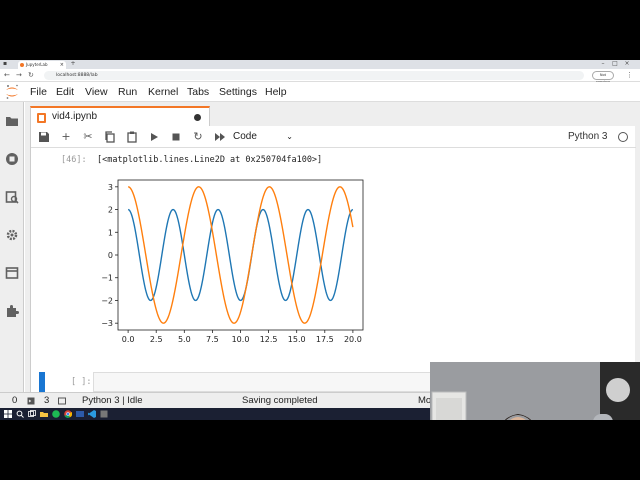  I want to click on x-tick-label: 12.5, so click(269, 339).